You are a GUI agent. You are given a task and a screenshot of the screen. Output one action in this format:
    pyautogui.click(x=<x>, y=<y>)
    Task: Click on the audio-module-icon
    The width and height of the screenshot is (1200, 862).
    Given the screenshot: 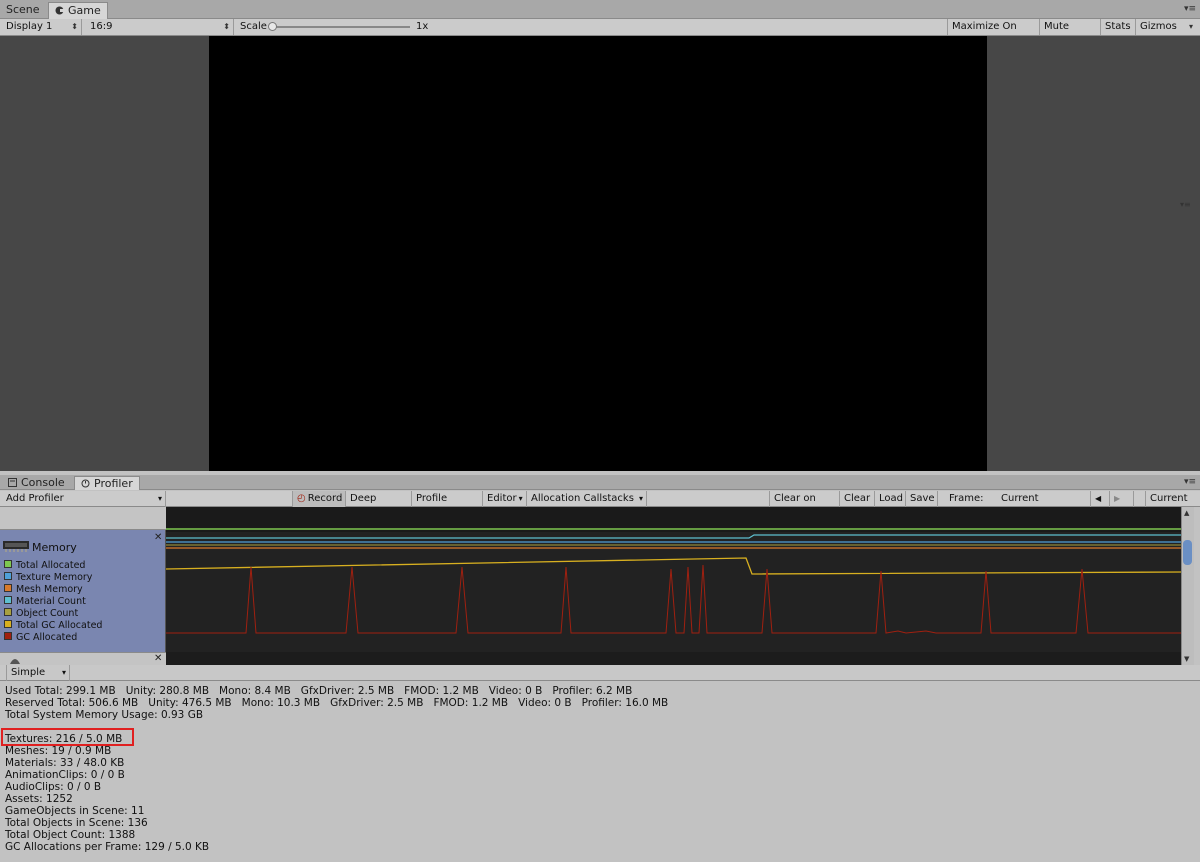 What is the action you would take?
    pyautogui.click(x=15, y=659)
    